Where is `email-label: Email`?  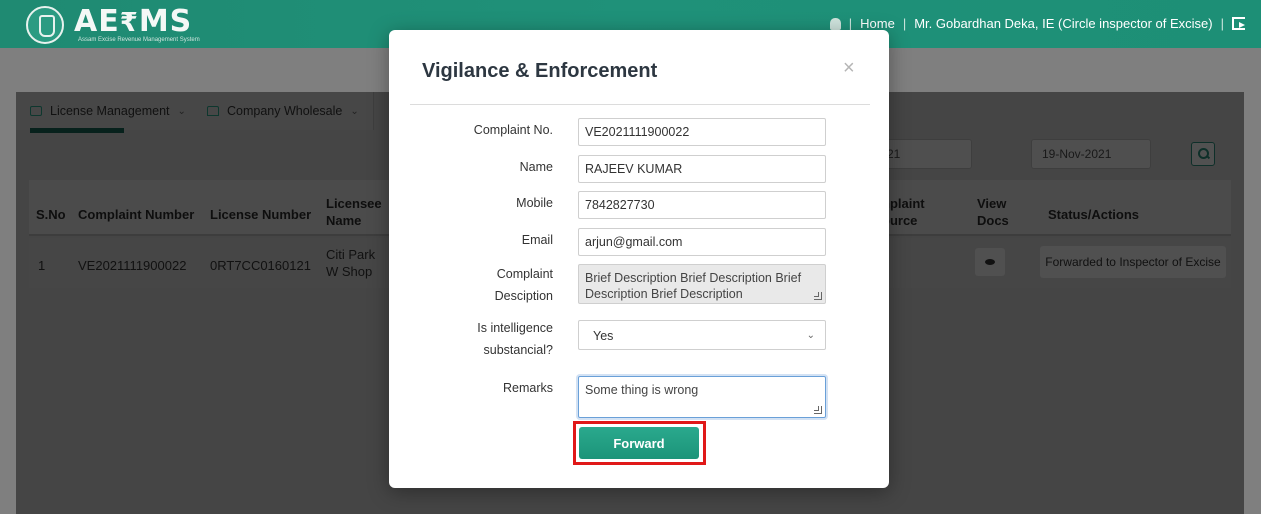 email-label: Email is located at coordinates (537, 240).